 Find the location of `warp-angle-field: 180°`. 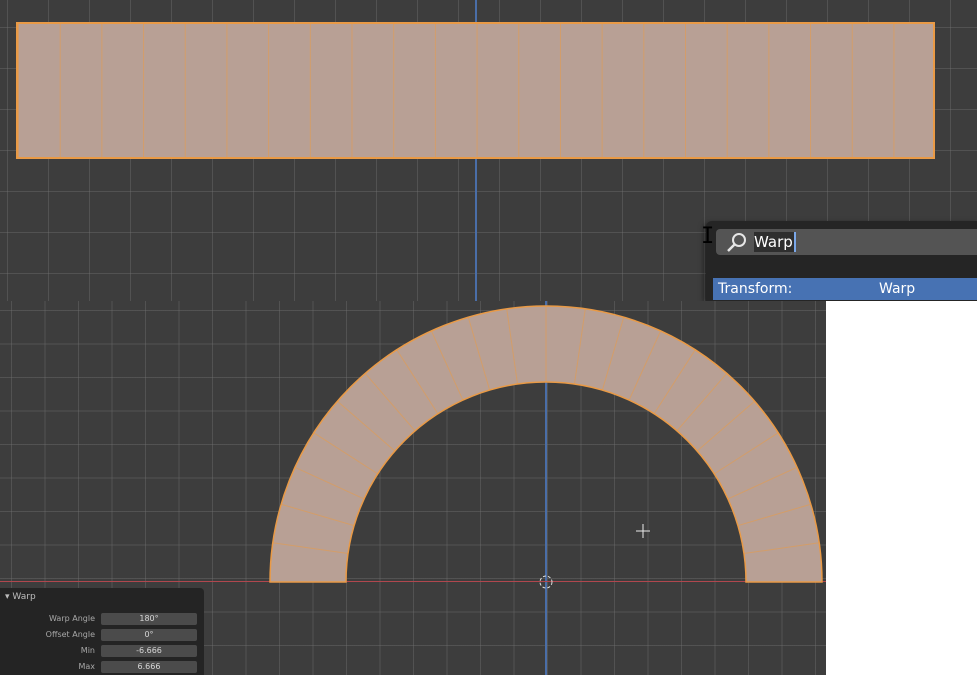

warp-angle-field: 180° is located at coordinates (149, 619).